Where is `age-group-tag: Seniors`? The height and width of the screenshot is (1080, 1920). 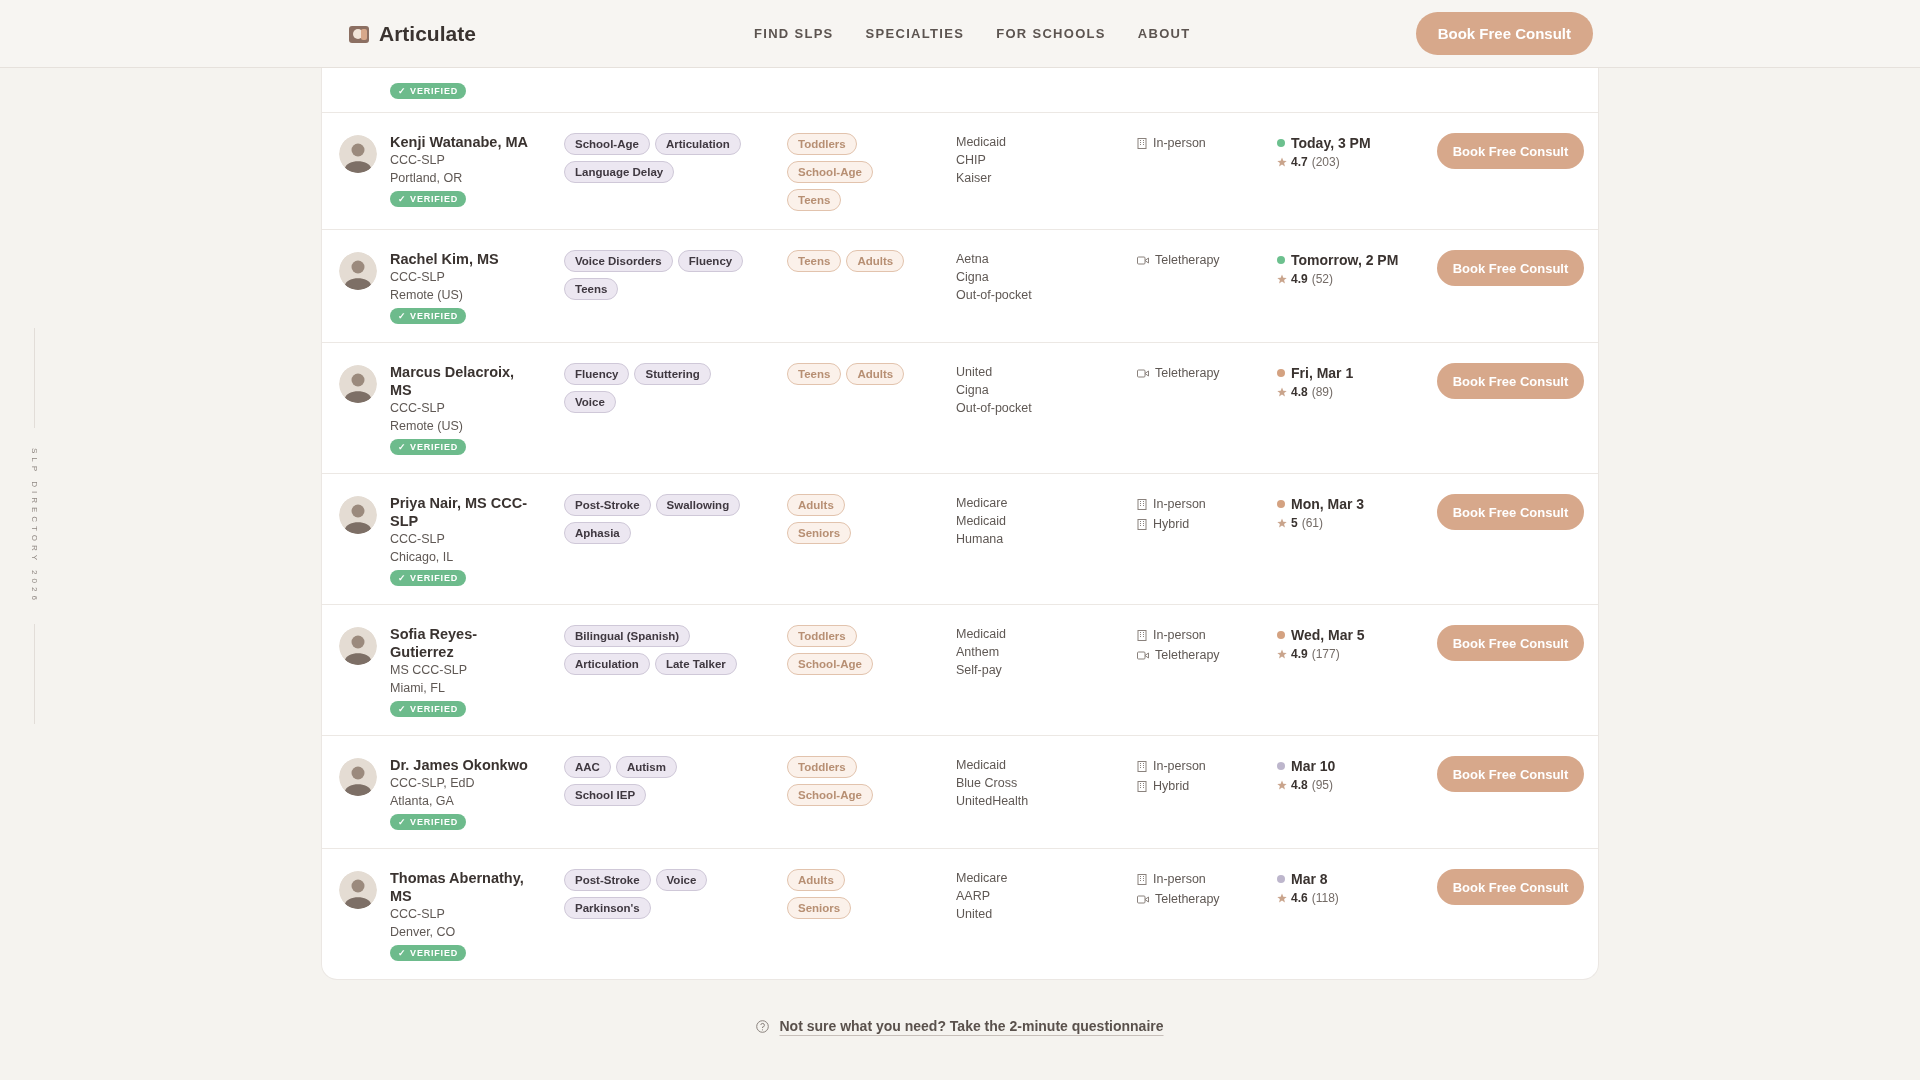
age-group-tag: Seniors is located at coordinates (819, 908).